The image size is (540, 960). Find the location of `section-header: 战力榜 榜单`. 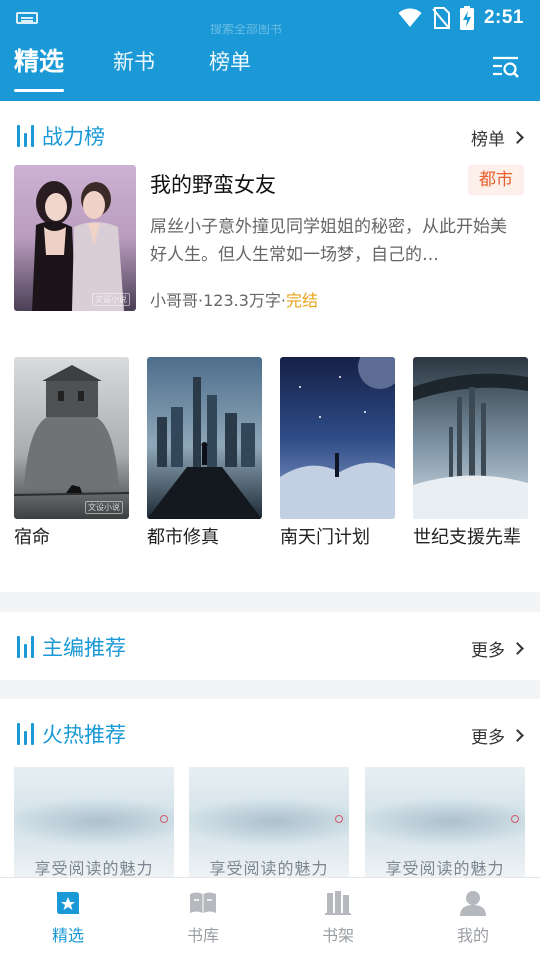

section-header: 战力榜 榜单 is located at coordinates (270, 132).